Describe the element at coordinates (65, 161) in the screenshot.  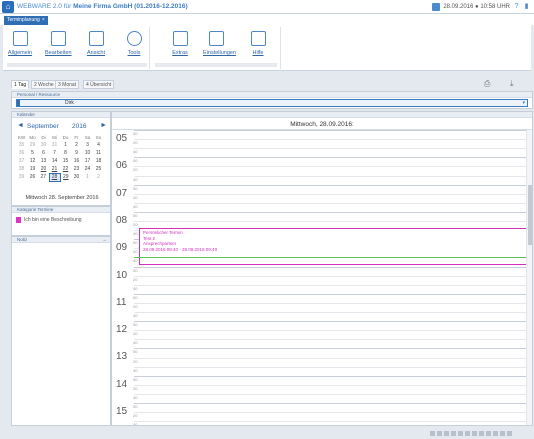
I see `calendar-day: 15` at that location.